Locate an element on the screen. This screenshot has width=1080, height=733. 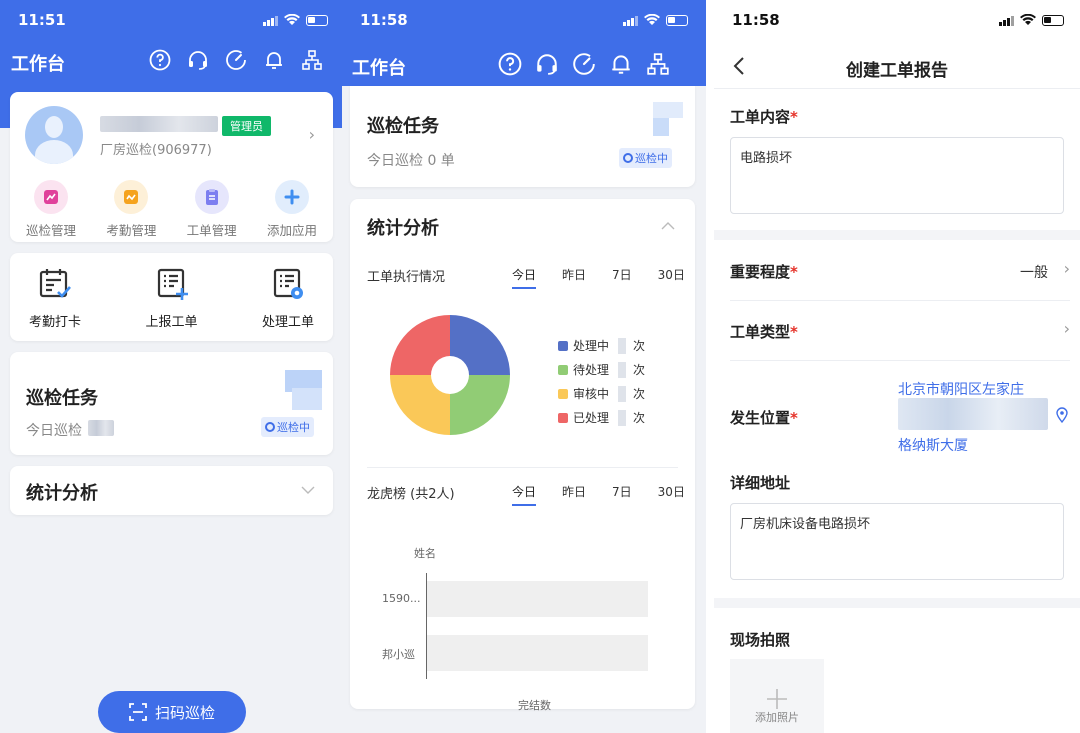
importance-row: 重要程度* 一般 › is located at coordinates (900, 271).